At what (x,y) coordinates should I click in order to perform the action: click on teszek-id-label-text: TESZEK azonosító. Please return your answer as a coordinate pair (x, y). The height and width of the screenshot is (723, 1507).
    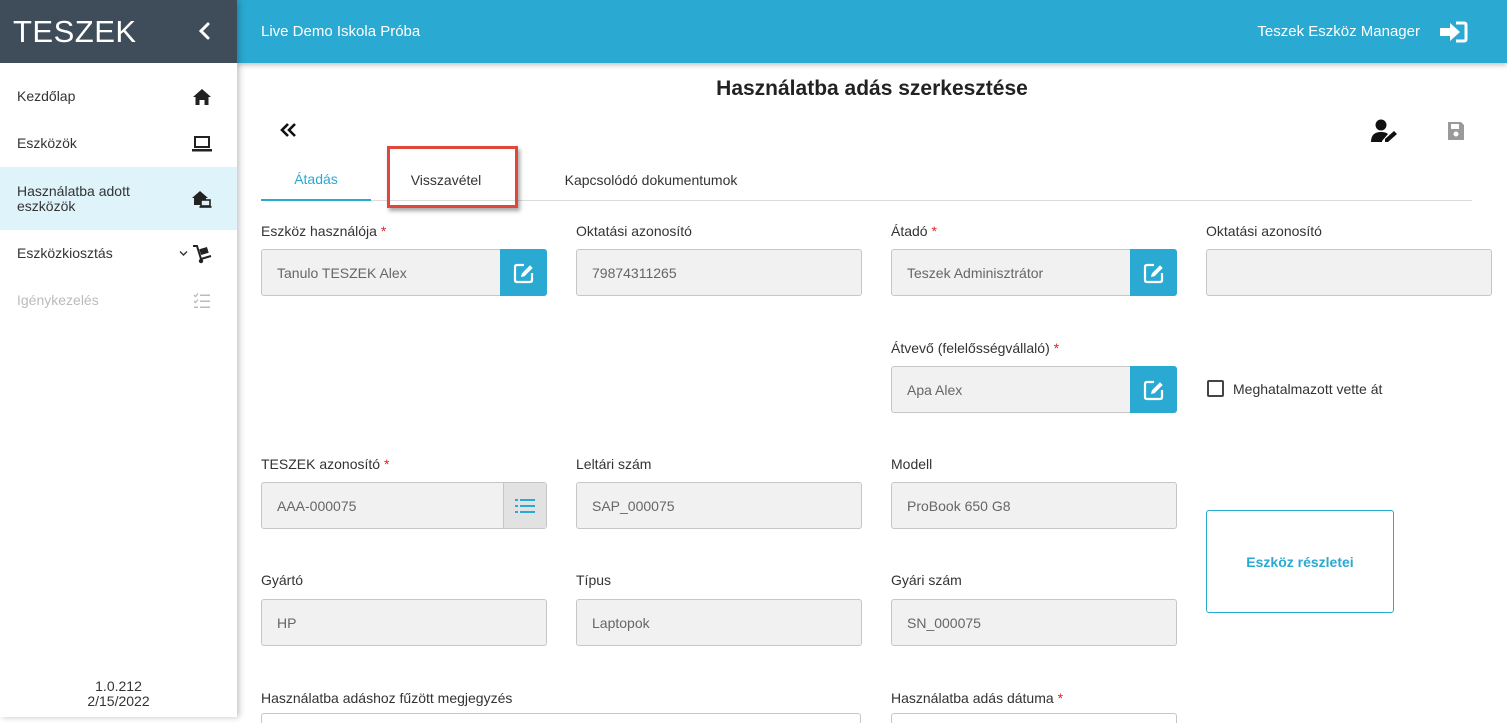
    Looking at the image, I should click on (321, 464).